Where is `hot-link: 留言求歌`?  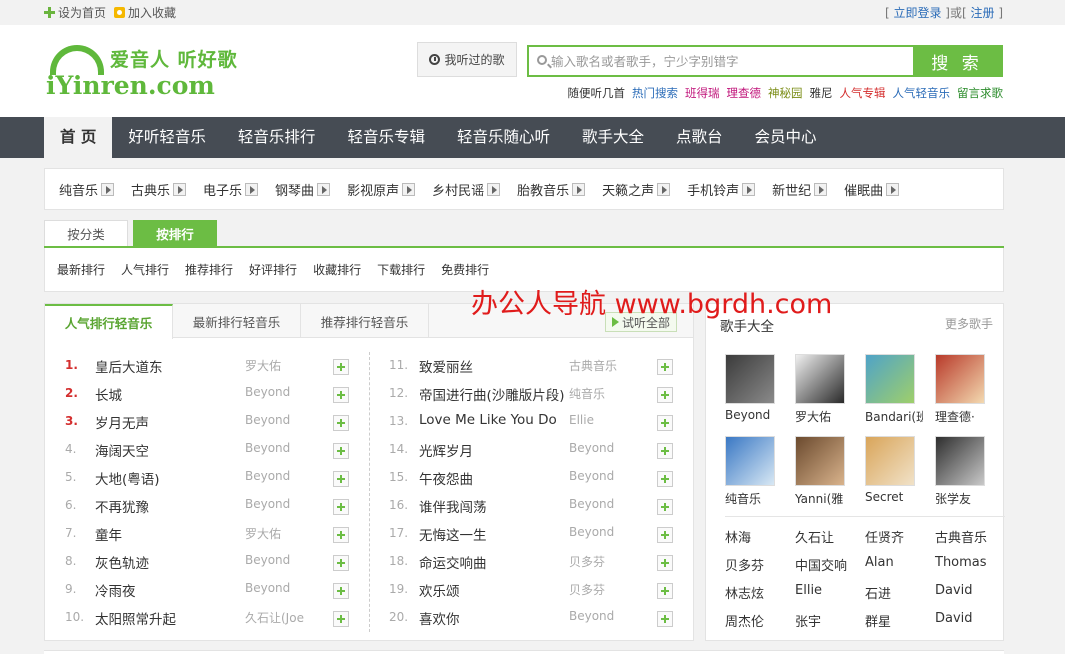
hot-link: 留言求歌 is located at coordinates (980, 93).